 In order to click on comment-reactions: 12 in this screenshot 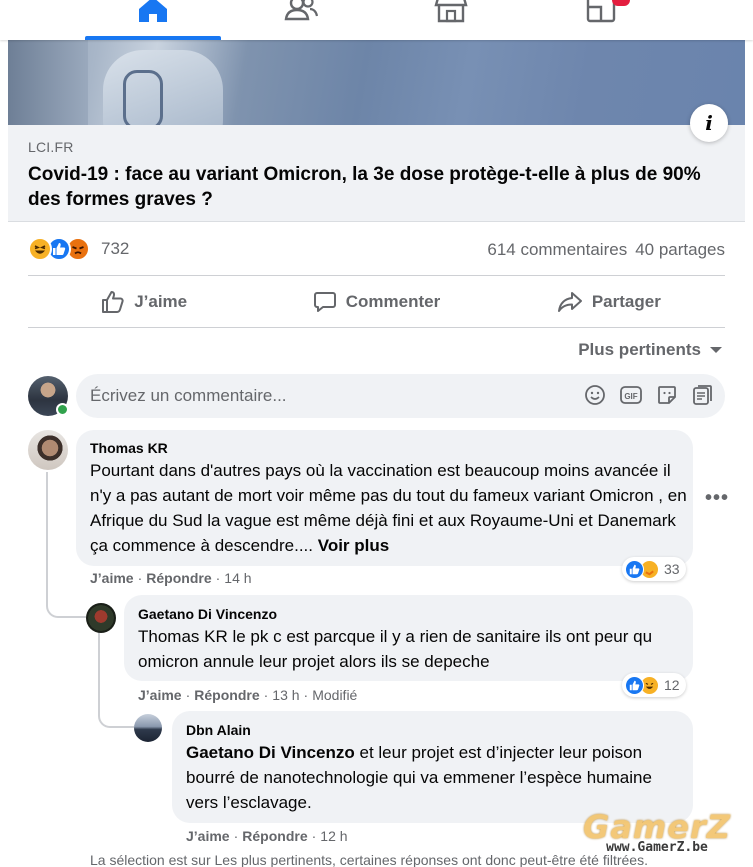, I will do `click(654, 685)`.